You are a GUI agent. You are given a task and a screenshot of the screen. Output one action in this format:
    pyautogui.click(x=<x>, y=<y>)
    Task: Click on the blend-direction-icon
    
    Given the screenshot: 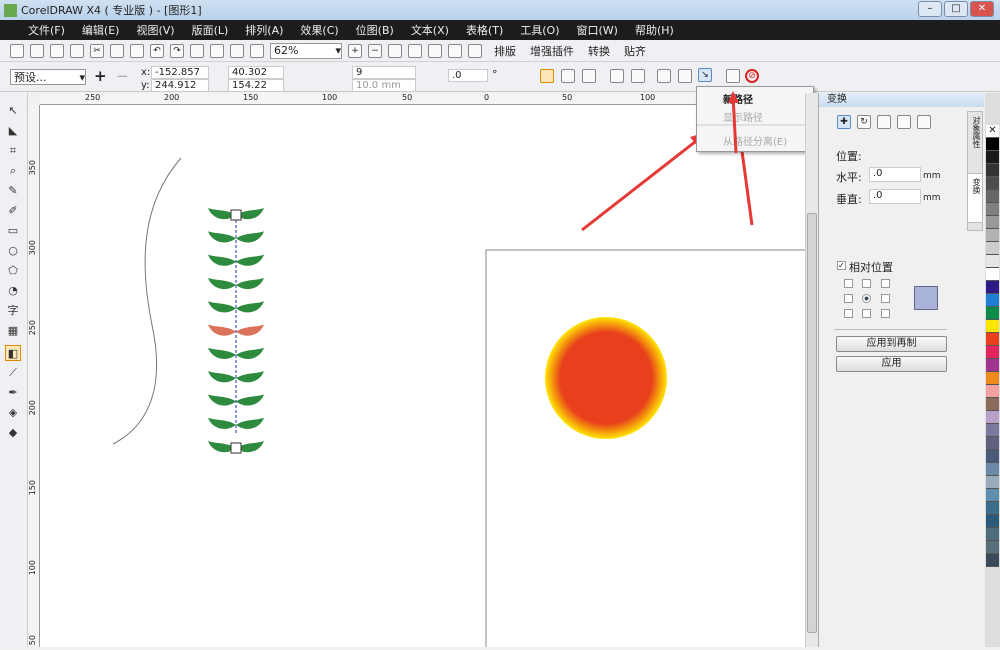 What is the action you would take?
    pyautogui.click(x=547, y=76)
    